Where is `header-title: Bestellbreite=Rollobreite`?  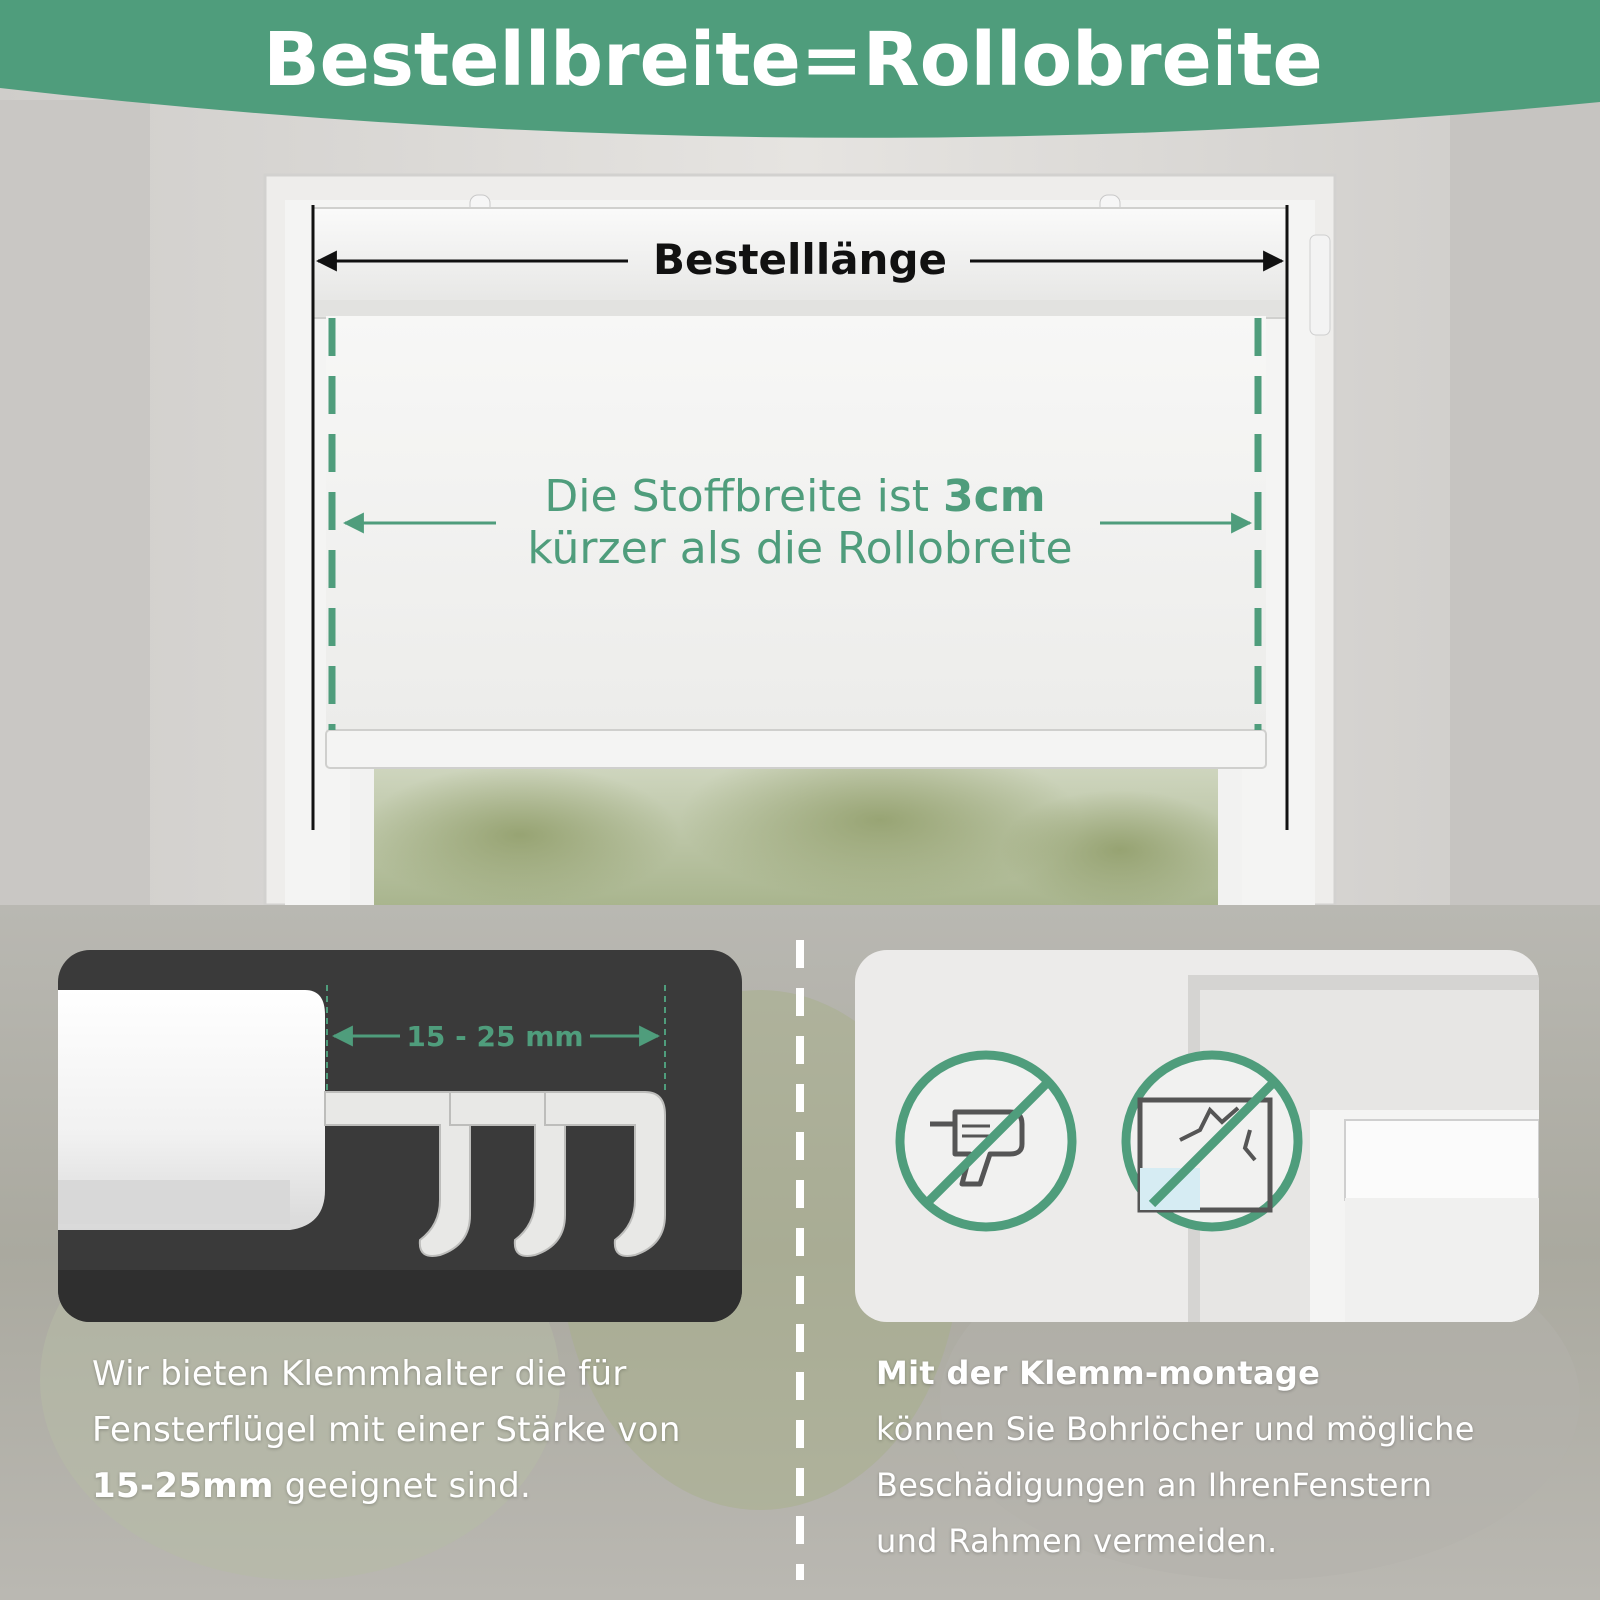 header-title: Bestellbreite=Rollobreite is located at coordinates (793, 60).